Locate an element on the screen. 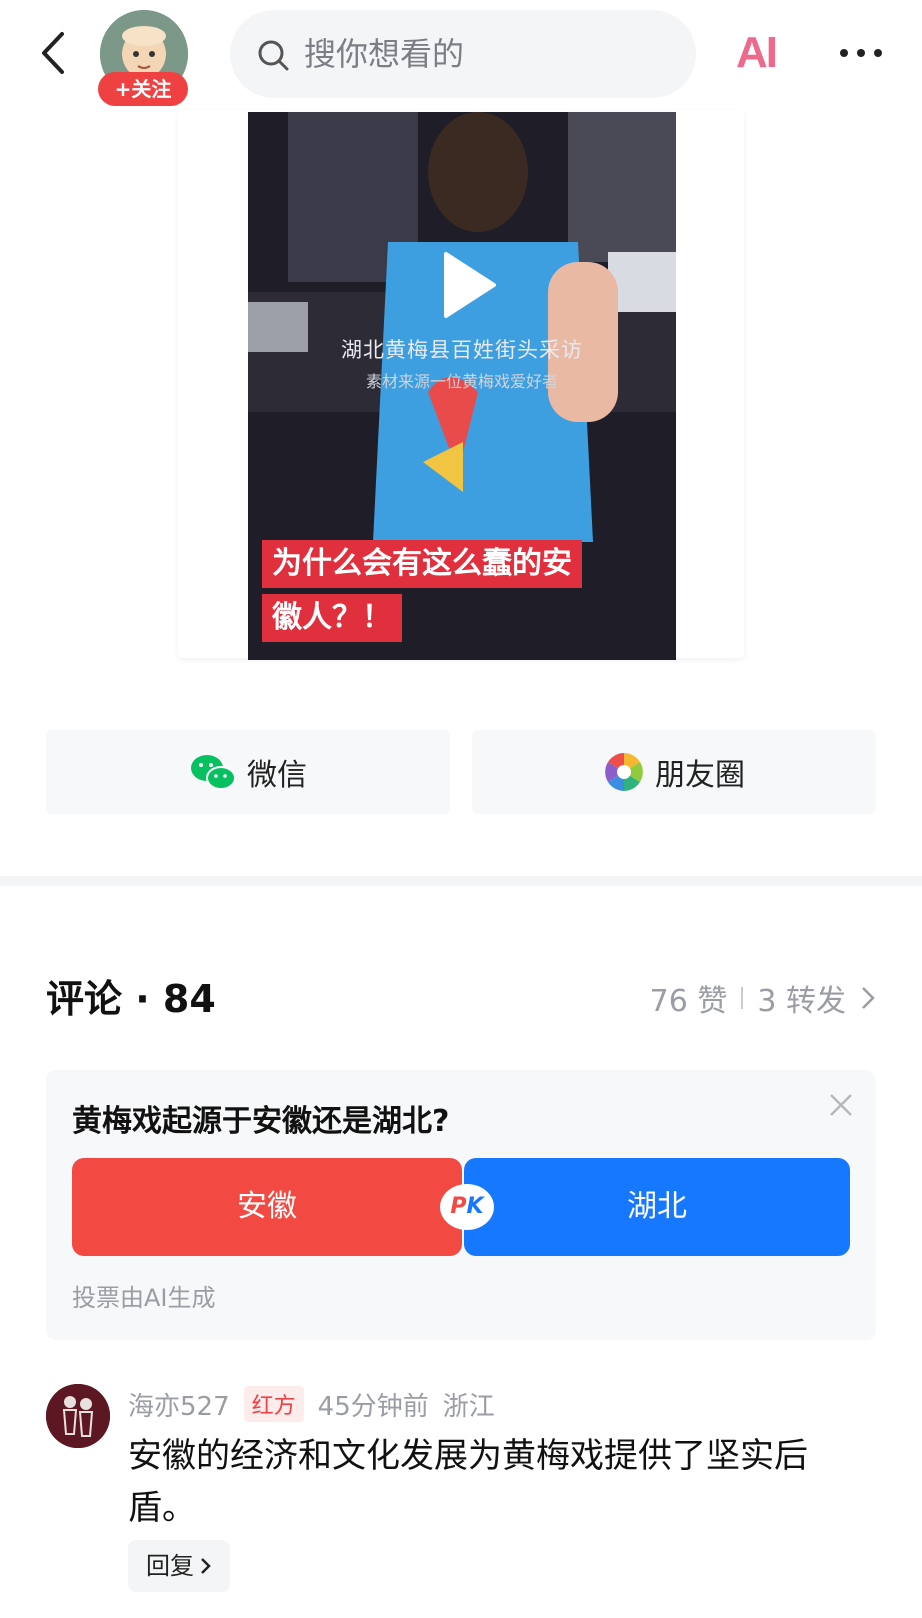  search-icon is located at coordinates (273, 55).